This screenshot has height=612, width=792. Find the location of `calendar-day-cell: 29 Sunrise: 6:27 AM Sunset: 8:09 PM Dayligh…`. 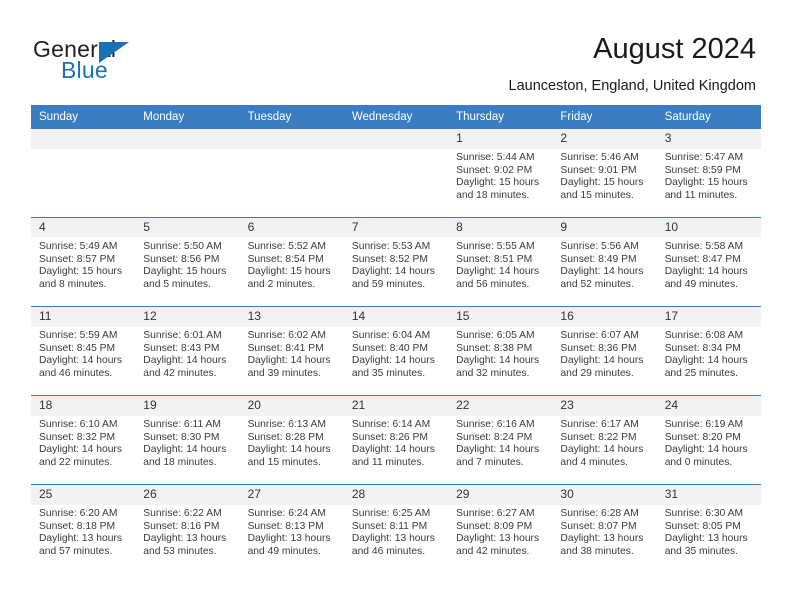

calendar-day-cell: 29 Sunrise: 6:27 AM Sunset: 8:09 PM Dayligh… is located at coordinates (500, 528).